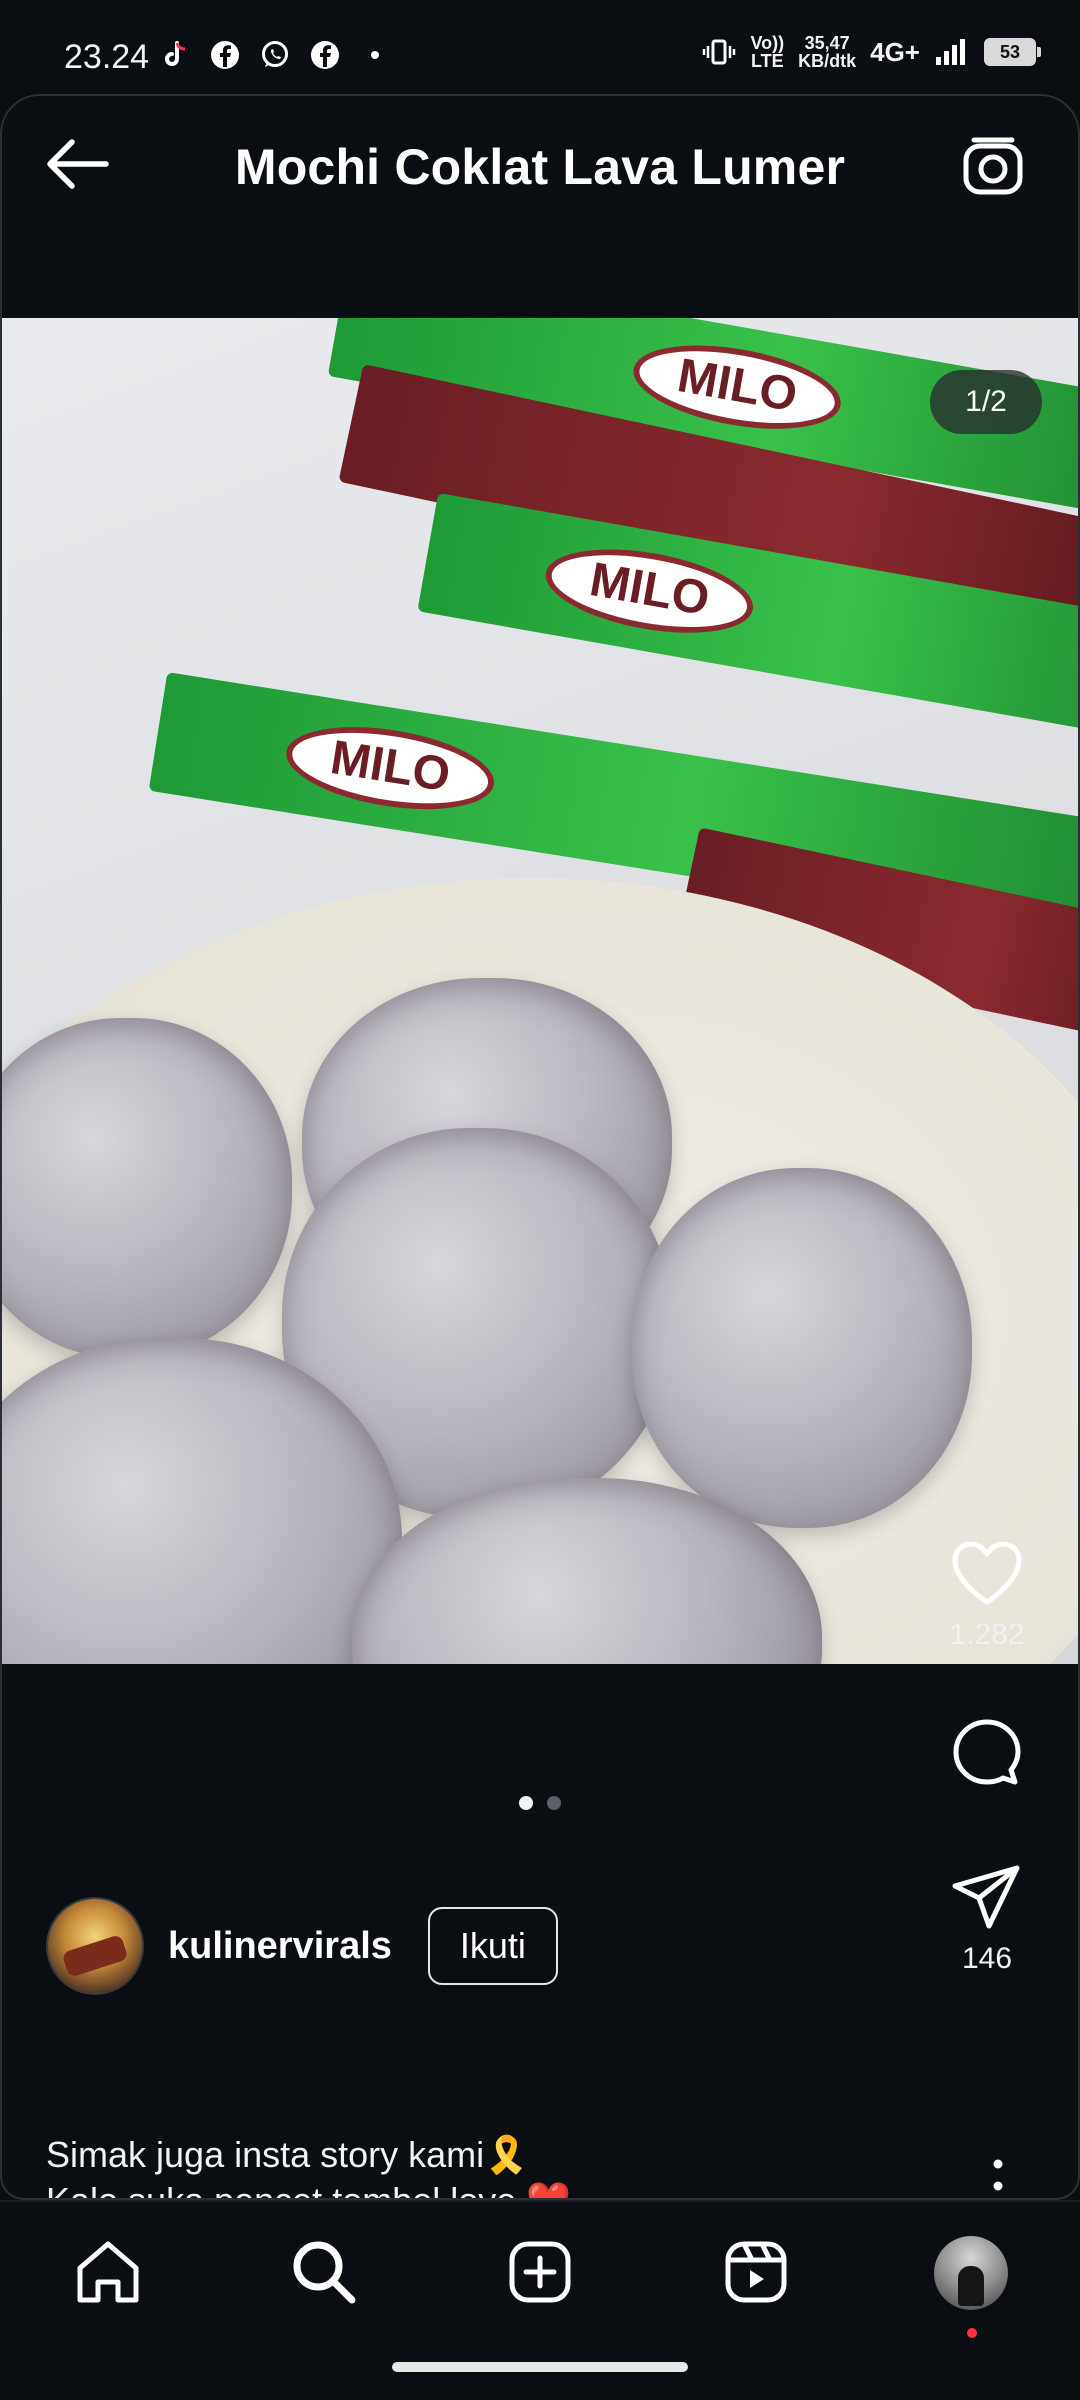 Image resolution: width=1080 pixels, height=2400 pixels. Describe the element at coordinates (986, 402) in the screenshot. I see `slide-counter: 1/2` at that location.